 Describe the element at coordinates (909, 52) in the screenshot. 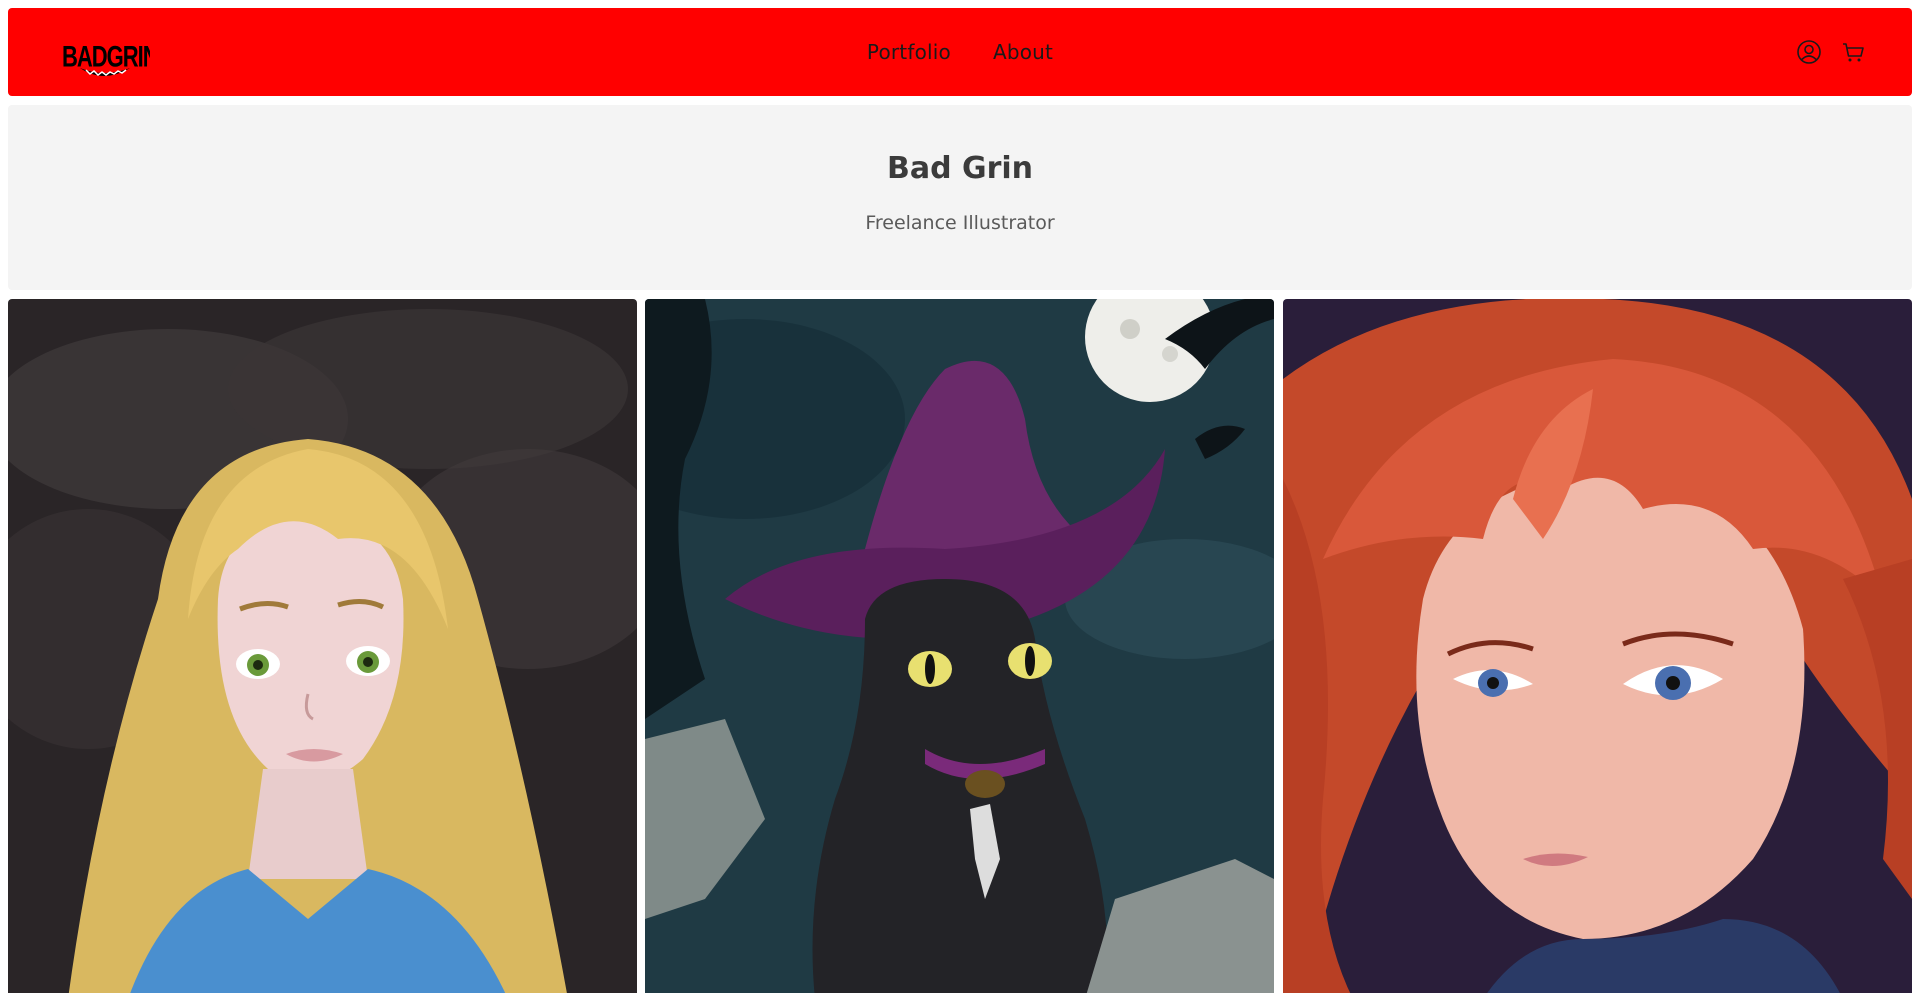

I see `nav-portfolio: Portfolio` at that location.